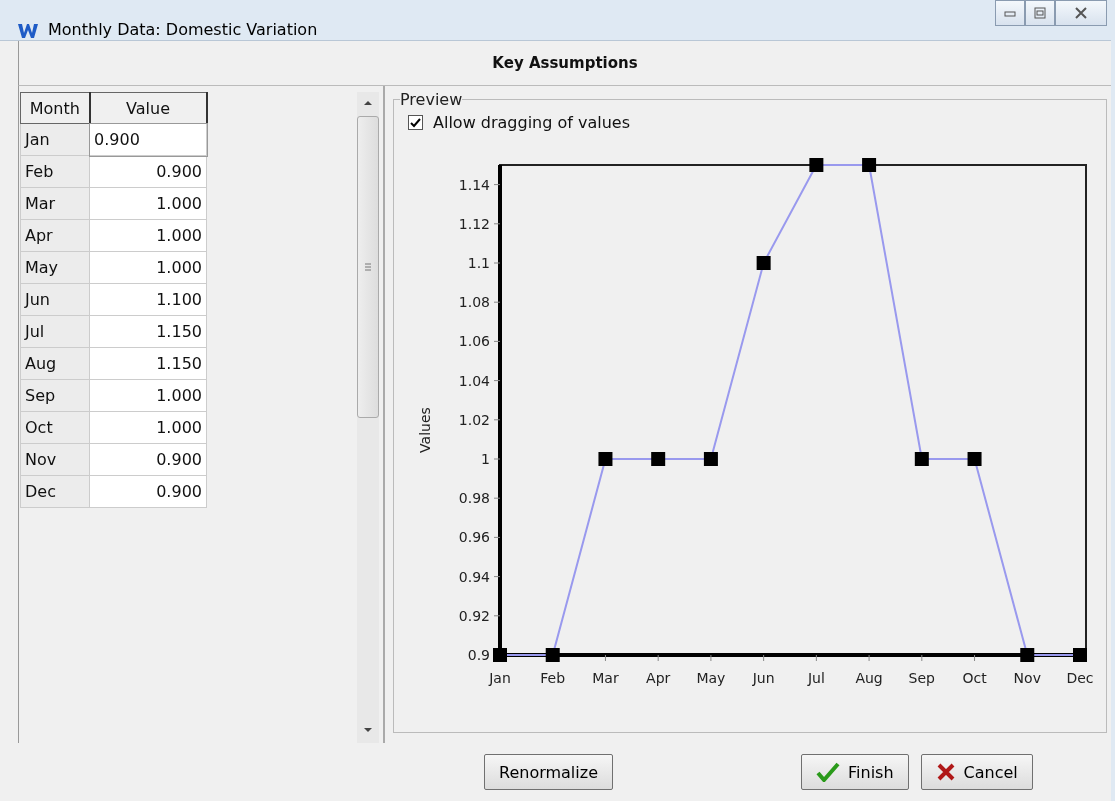 Image resolution: width=1115 pixels, height=801 pixels. Describe the element at coordinates (425, 430) in the screenshot. I see `y-axis-label: Values` at that location.